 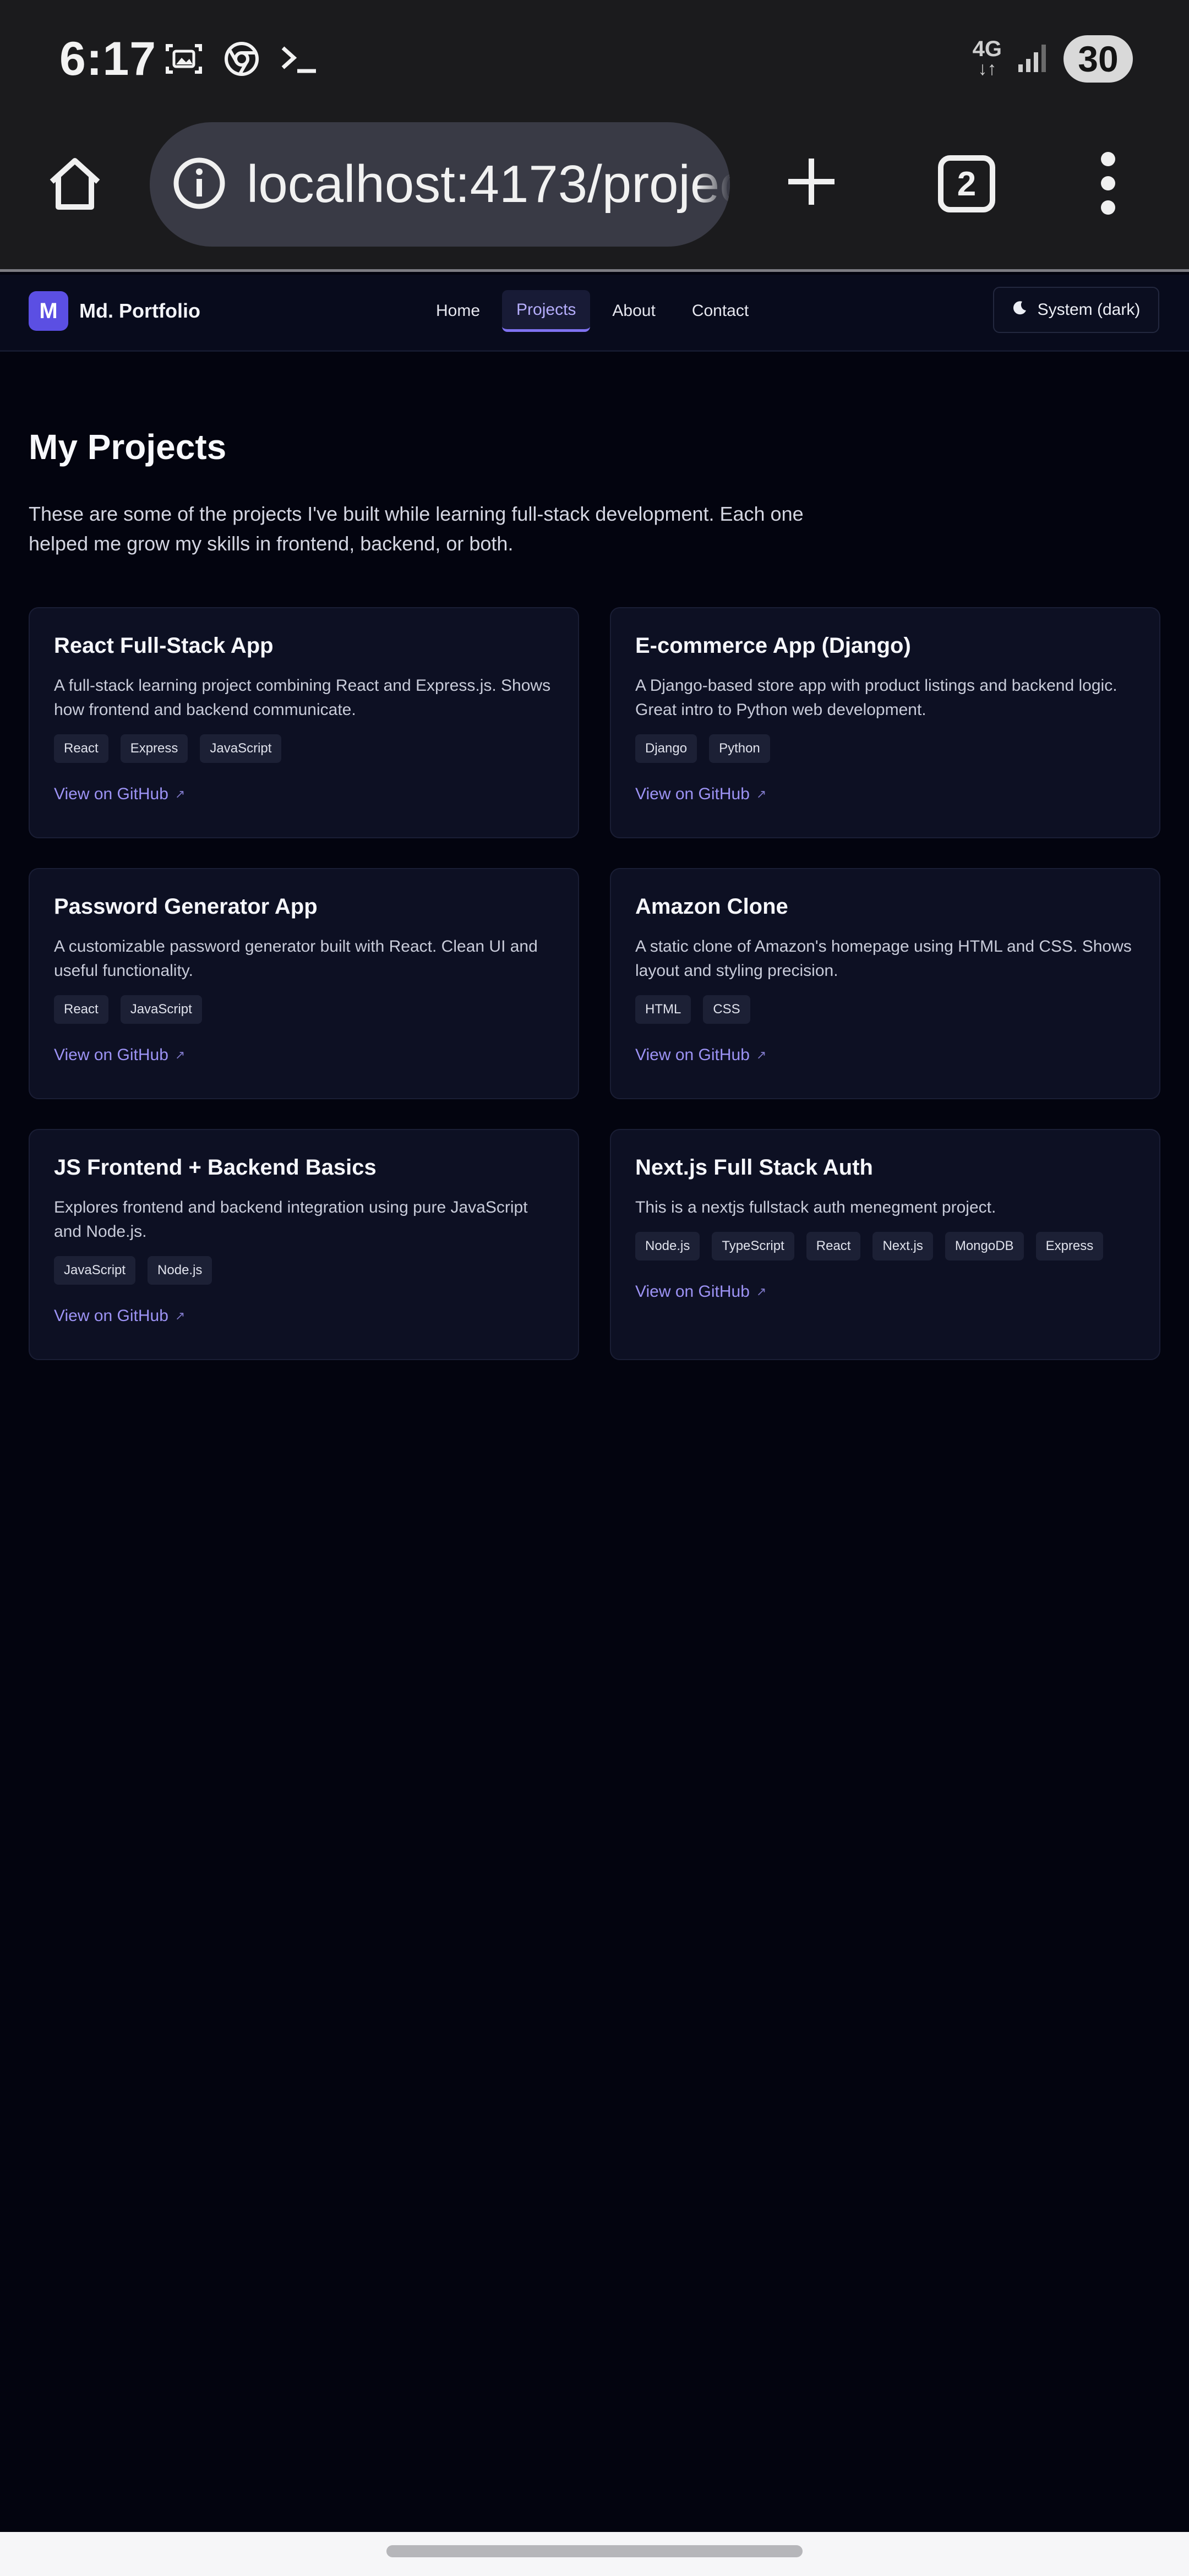 I want to click on gesture-nav-area, so click(x=594, y=2554).